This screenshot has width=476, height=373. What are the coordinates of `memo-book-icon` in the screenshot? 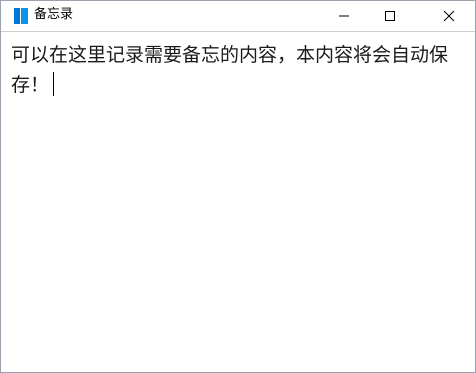 It's located at (21, 16).